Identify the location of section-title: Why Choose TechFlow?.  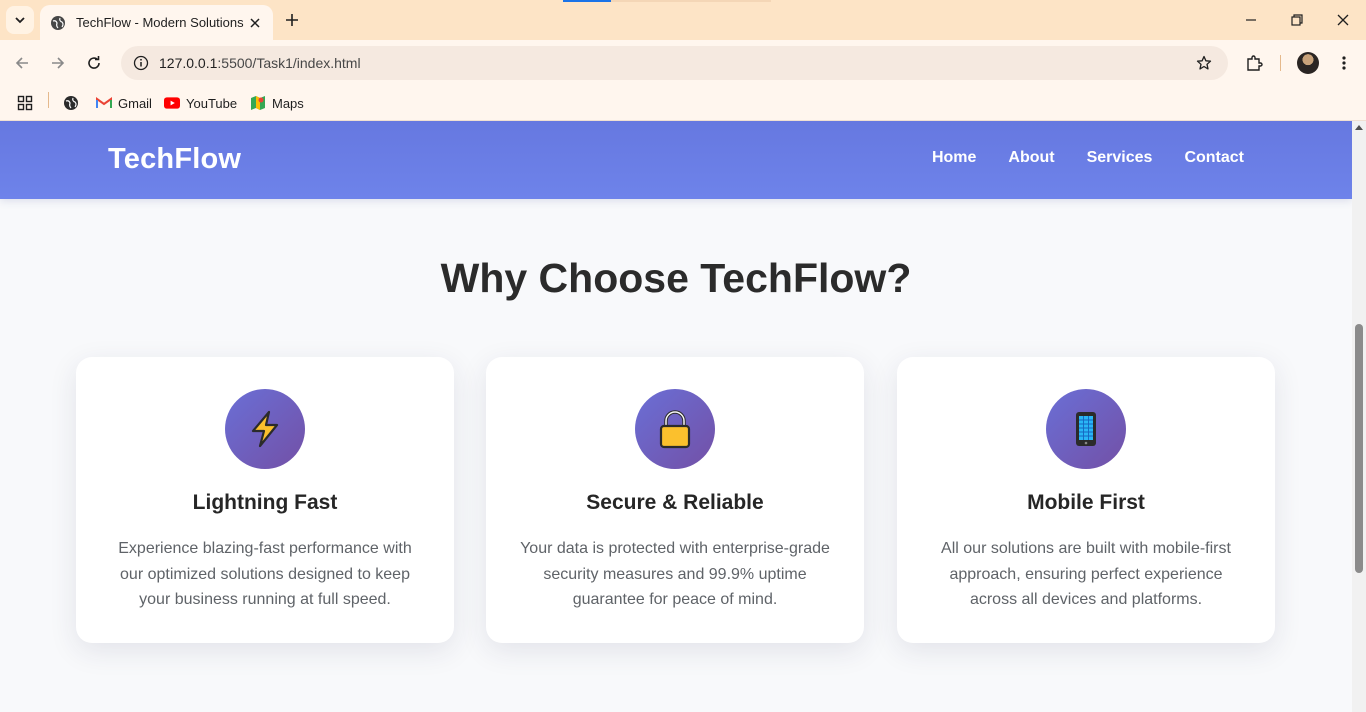
(676, 278).